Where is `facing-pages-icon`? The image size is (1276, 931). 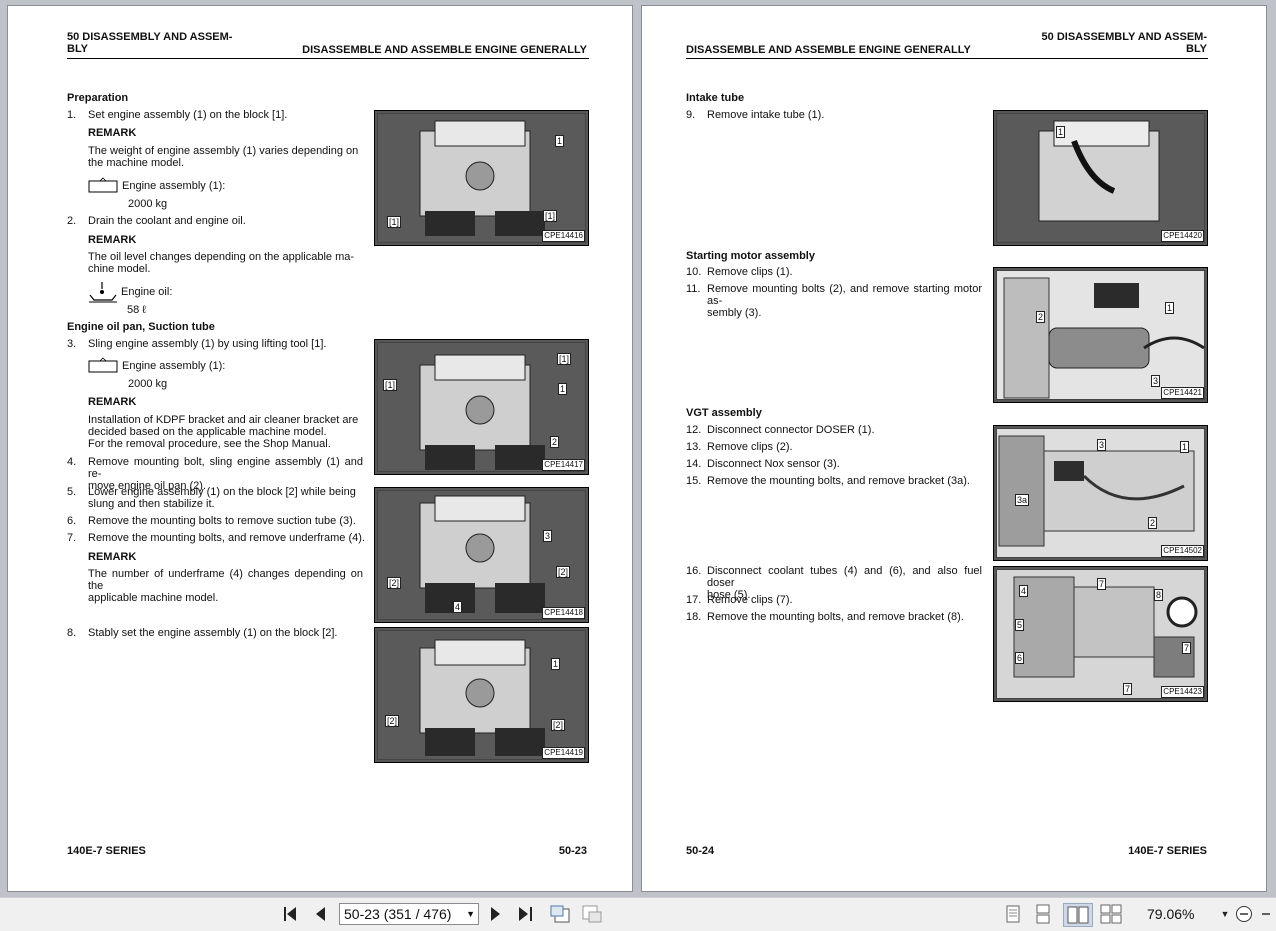
facing-pages-icon is located at coordinates (1078, 915).